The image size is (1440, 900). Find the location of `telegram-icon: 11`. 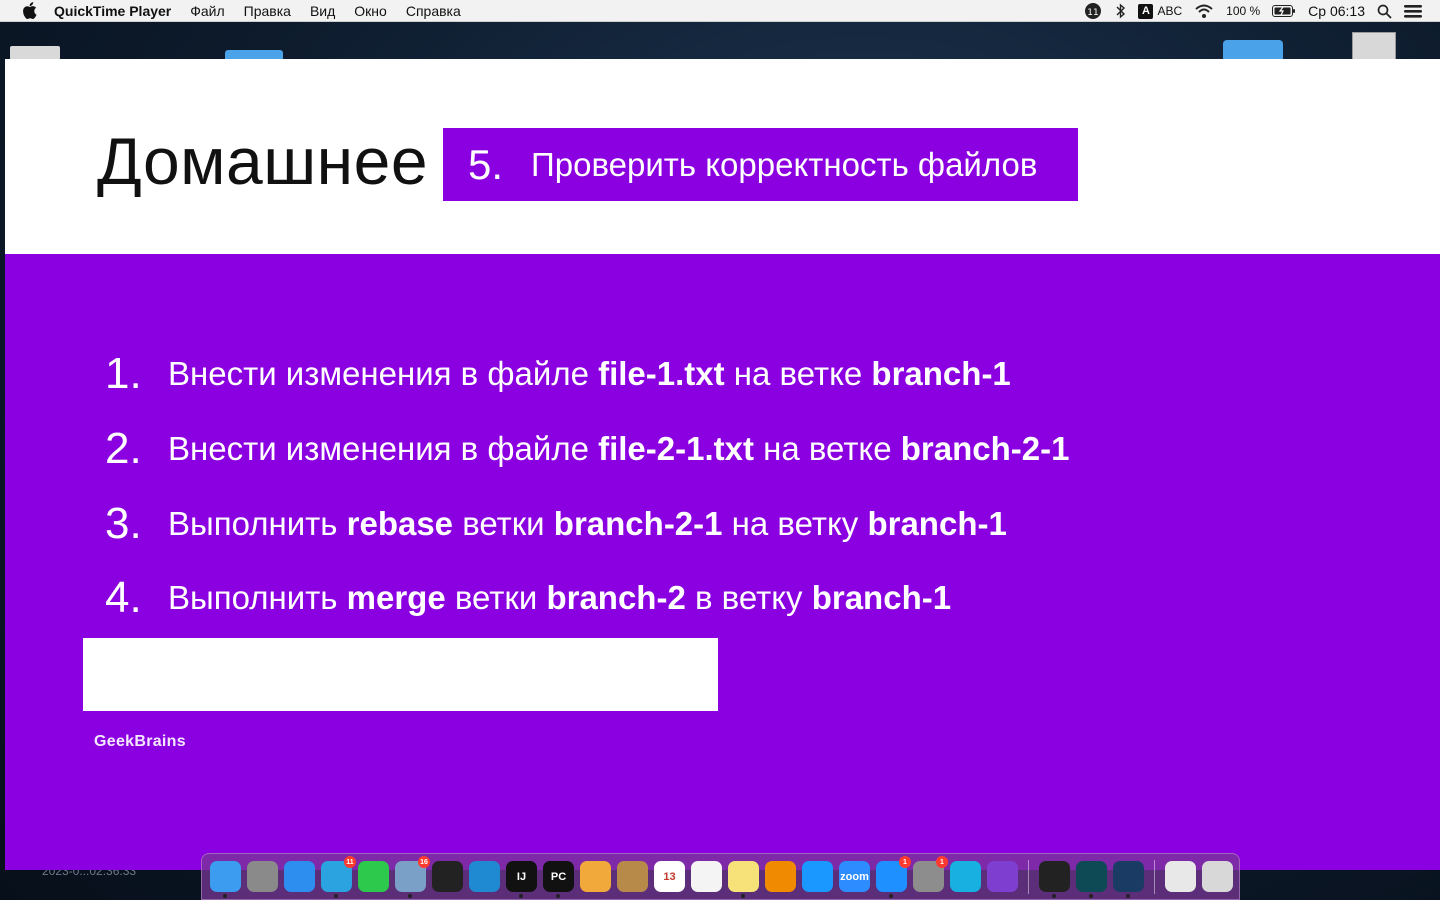

telegram-icon: 11 is located at coordinates (338, 877).